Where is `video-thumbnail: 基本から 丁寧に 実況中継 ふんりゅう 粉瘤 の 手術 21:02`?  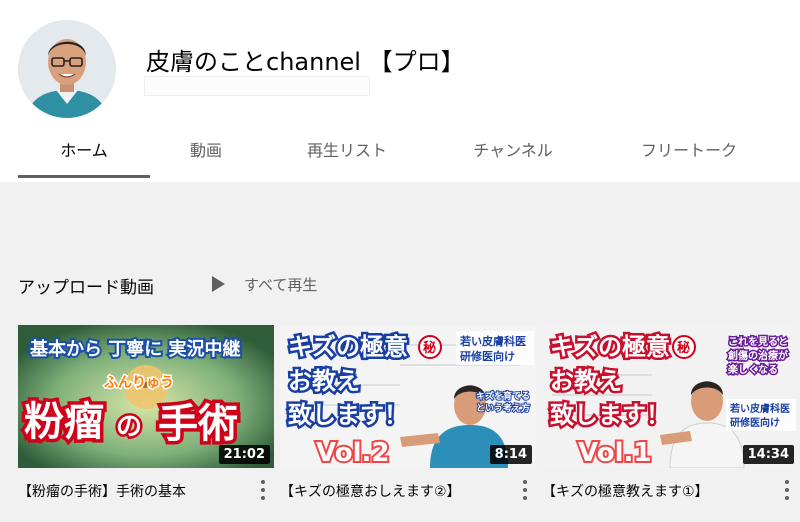
video-thumbnail: 基本から 丁寧に 実況中継 ふんりゅう 粉瘤 の 手術 21:02 is located at coordinates (146, 396).